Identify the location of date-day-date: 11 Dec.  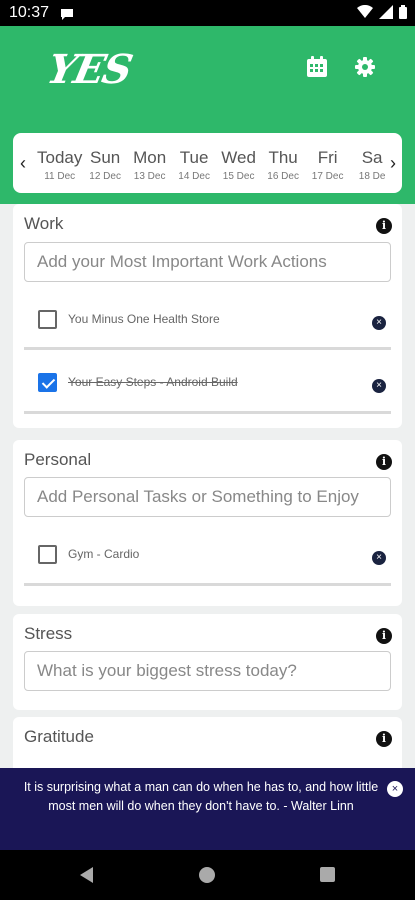
(60, 176).